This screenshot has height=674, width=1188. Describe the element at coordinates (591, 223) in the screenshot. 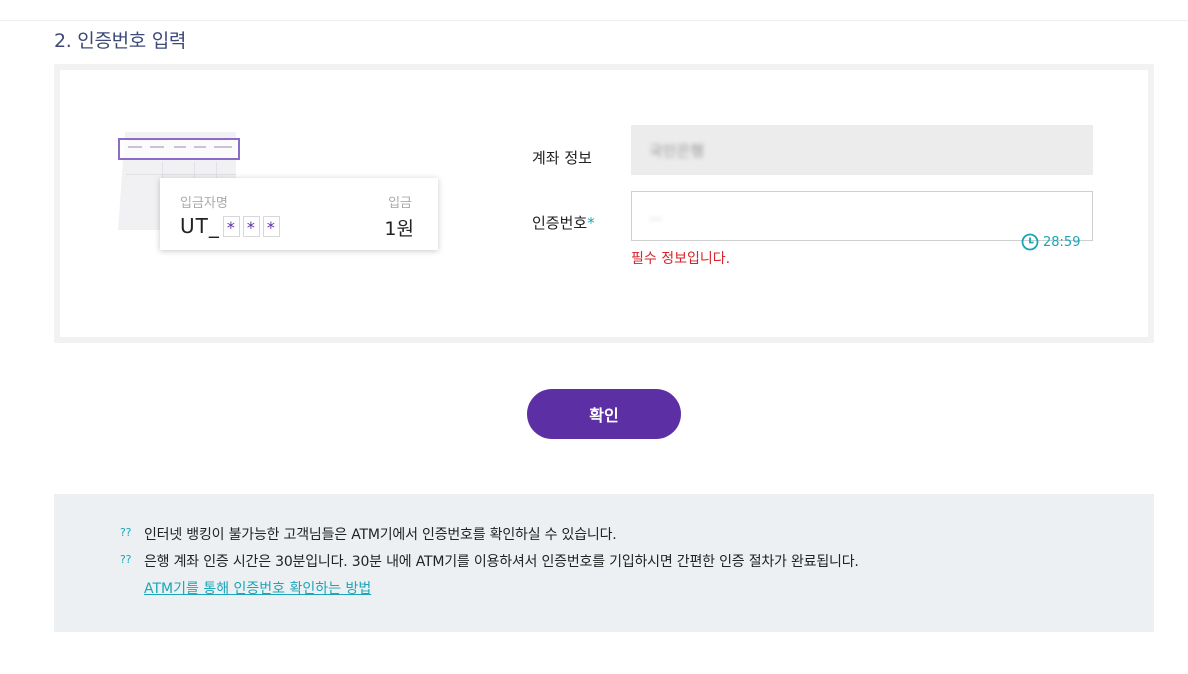

I see `required-mark: *` at that location.